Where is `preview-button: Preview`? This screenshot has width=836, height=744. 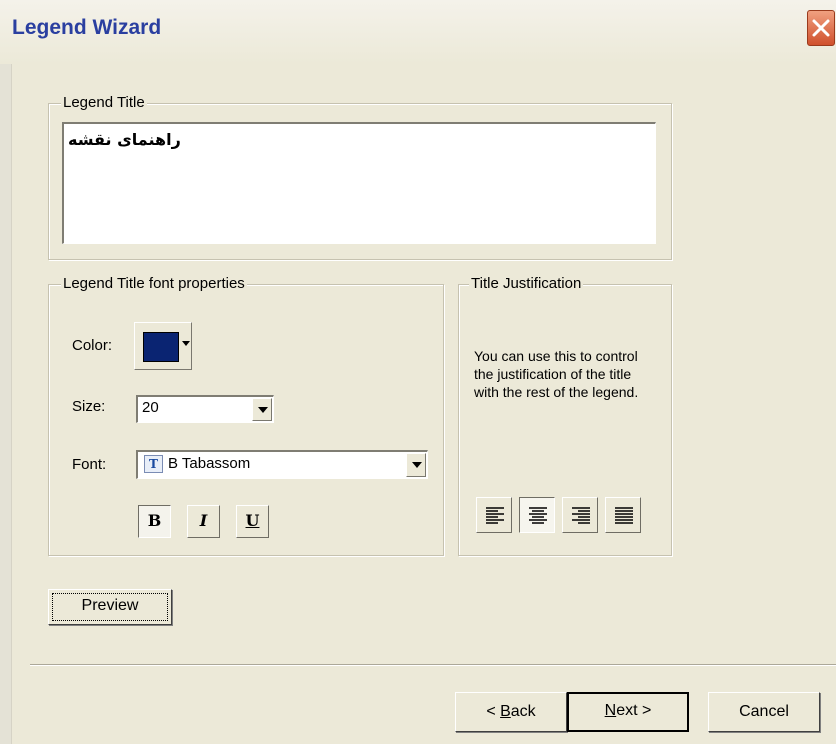 preview-button: Preview is located at coordinates (110, 607).